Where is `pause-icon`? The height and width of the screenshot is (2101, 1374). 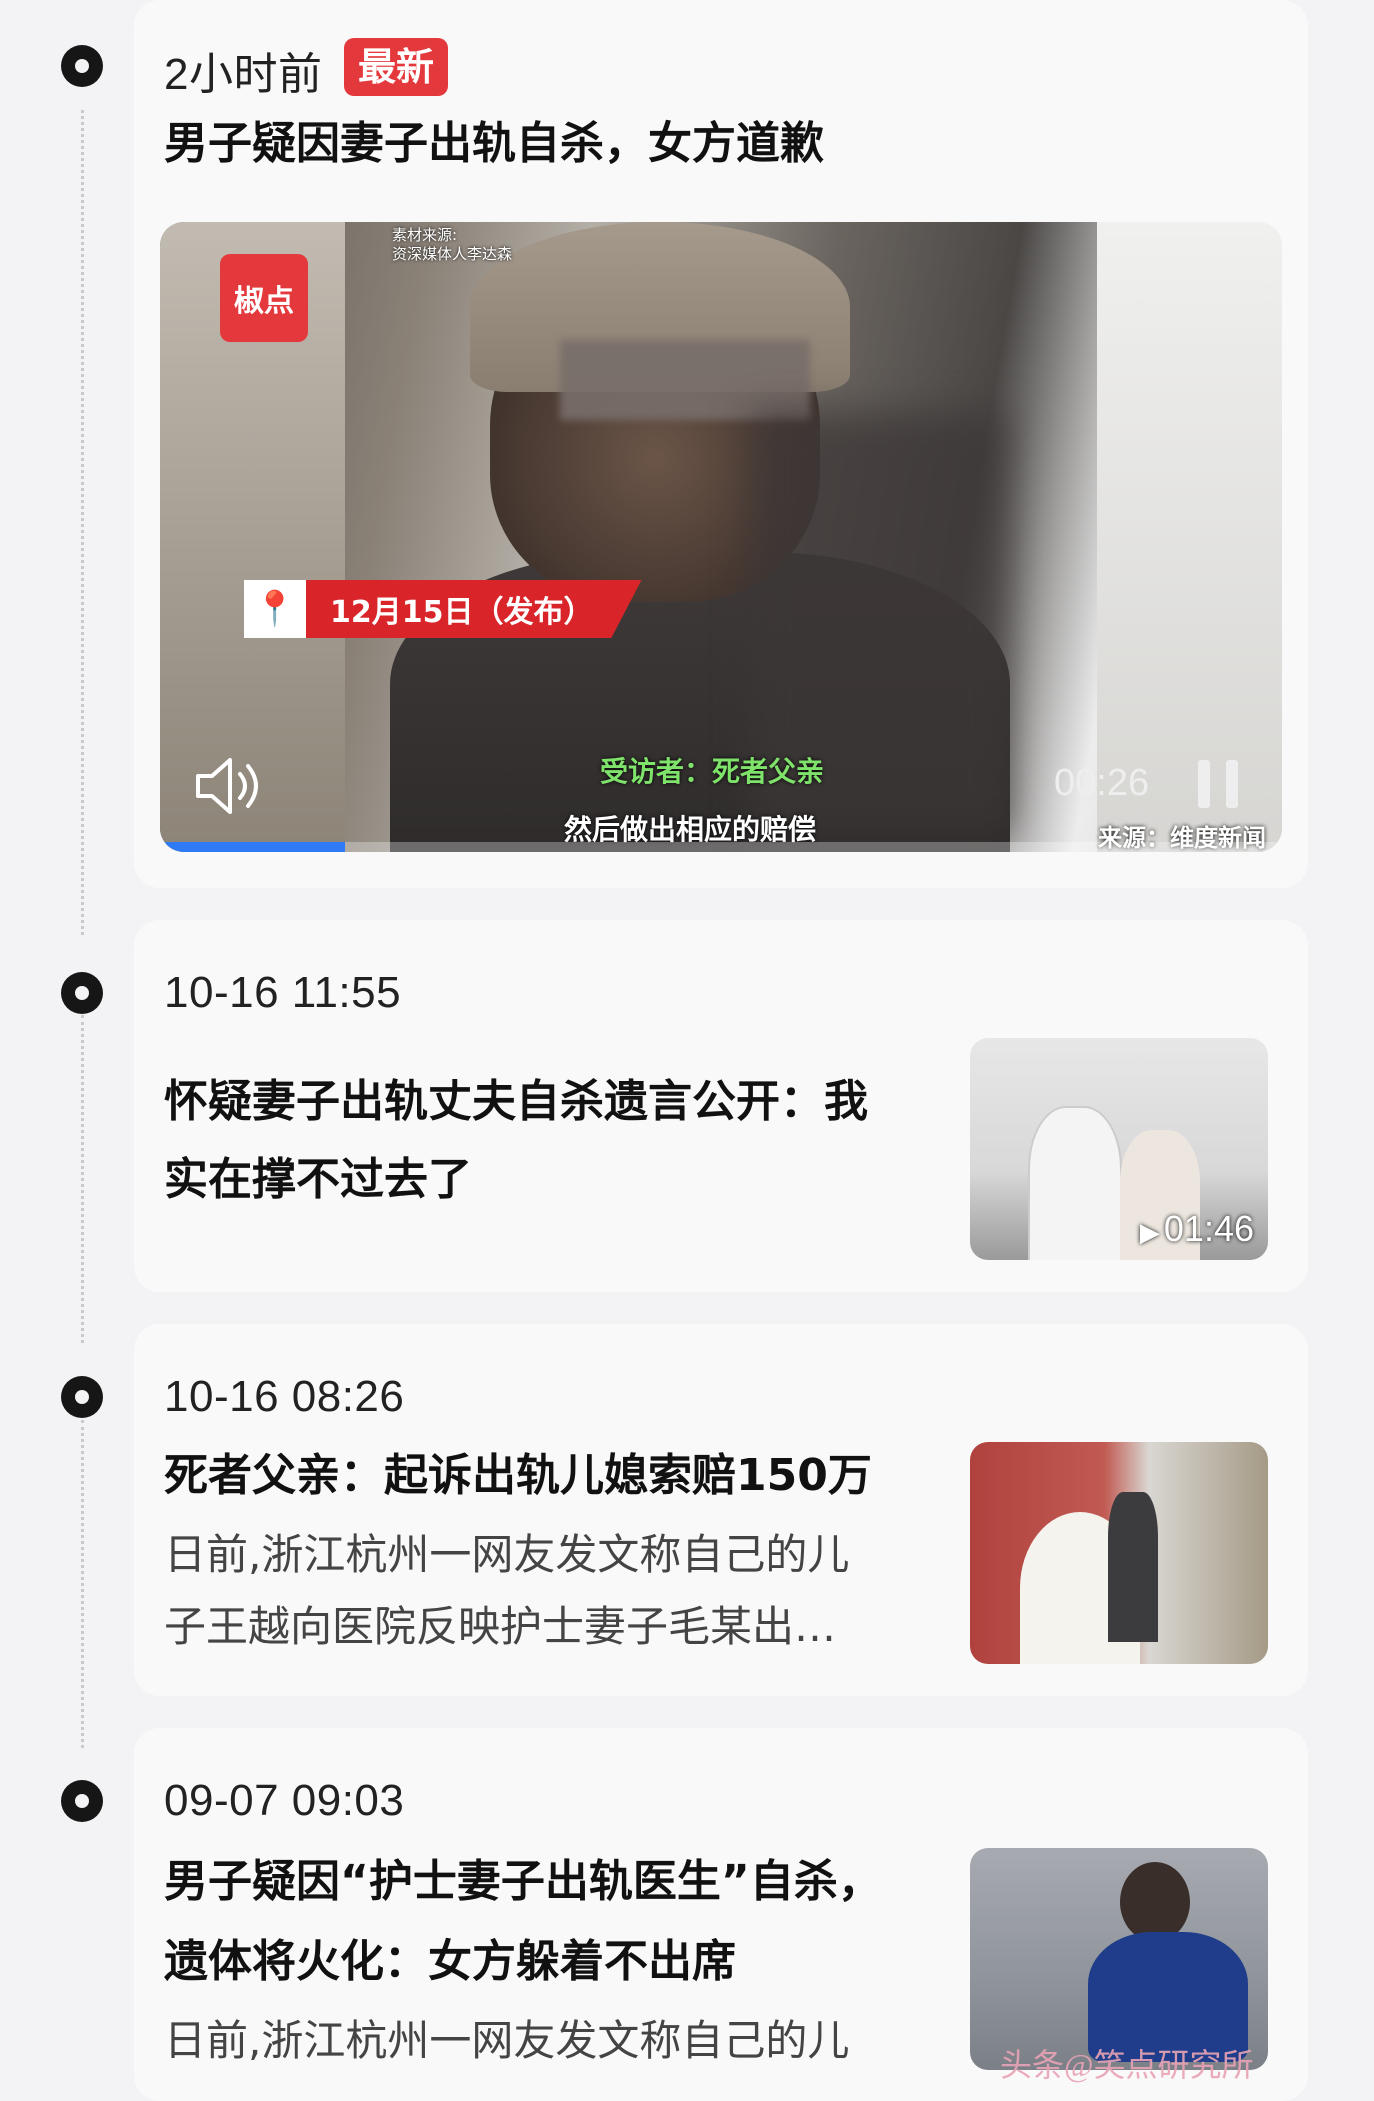
pause-icon is located at coordinates (1218, 784).